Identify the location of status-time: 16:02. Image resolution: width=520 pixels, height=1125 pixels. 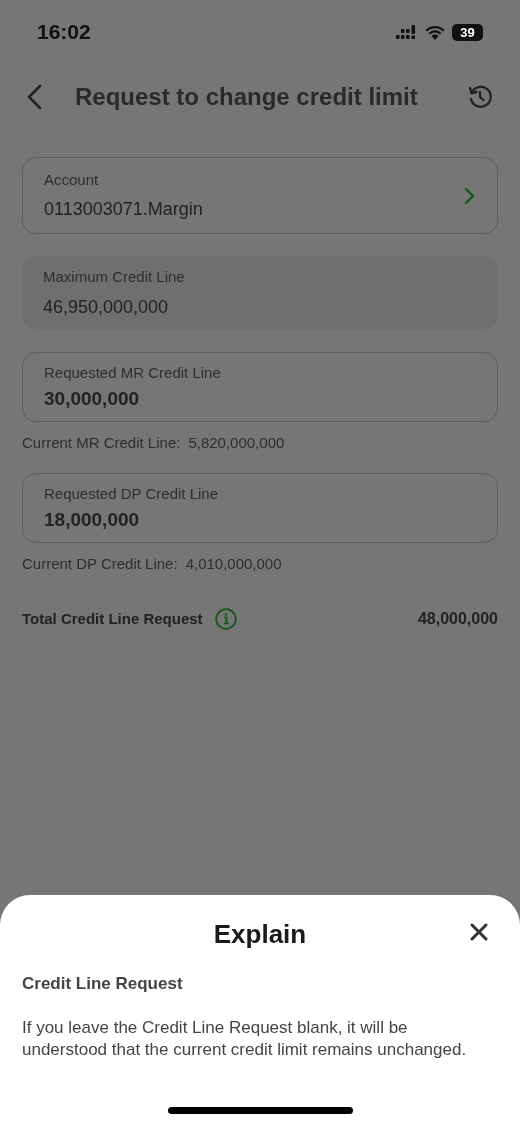
(64, 32).